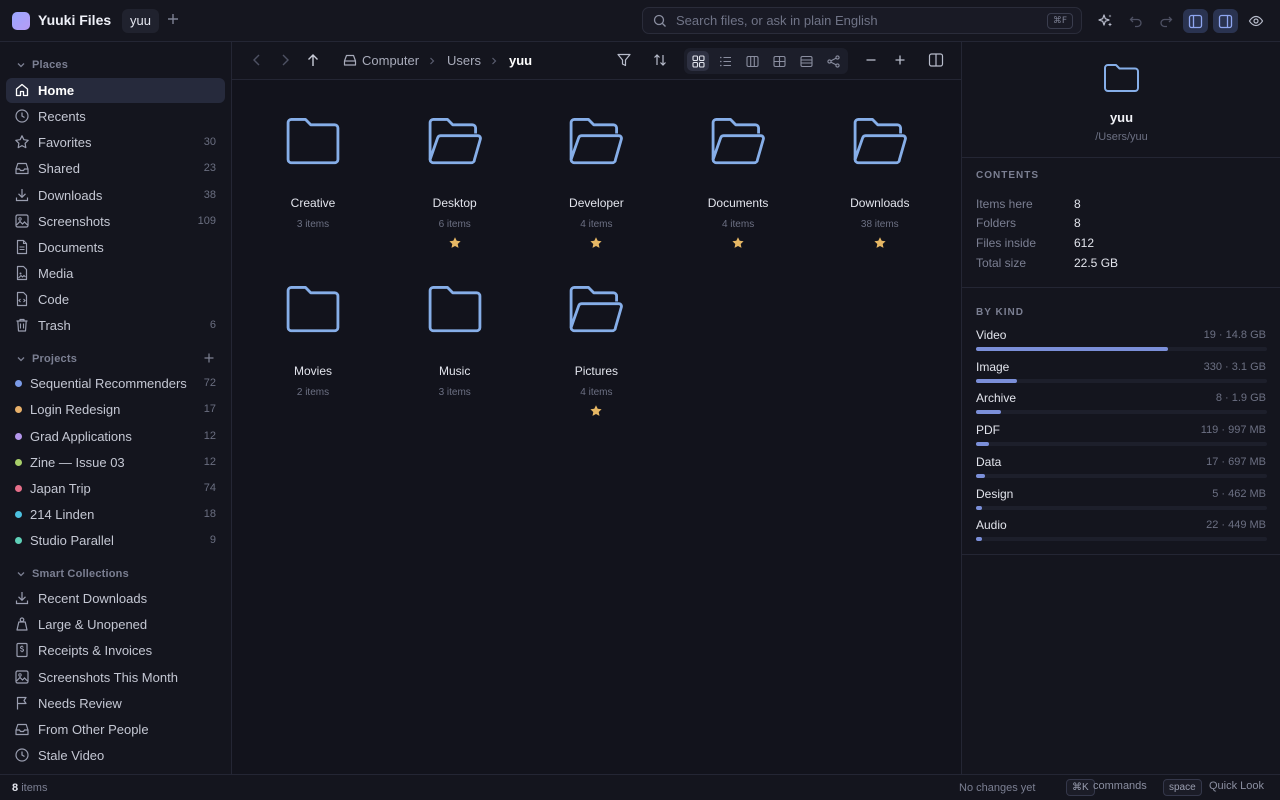 Image resolution: width=1280 pixels, height=800 pixels. I want to click on split-view-button, so click(936, 60).